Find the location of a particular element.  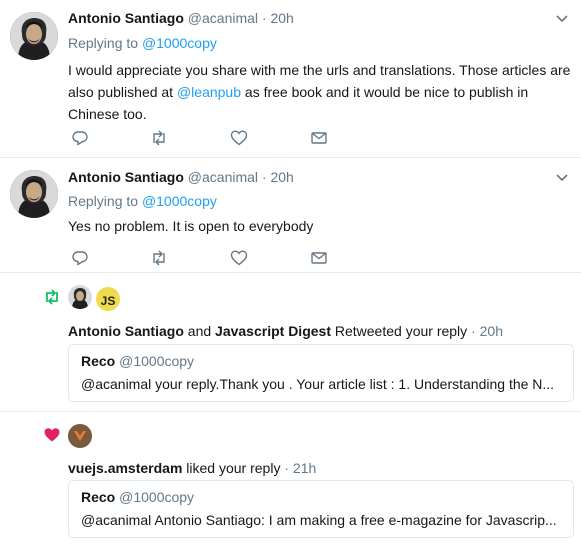

avatar-initials: JS is located at coordinates (108, 301).